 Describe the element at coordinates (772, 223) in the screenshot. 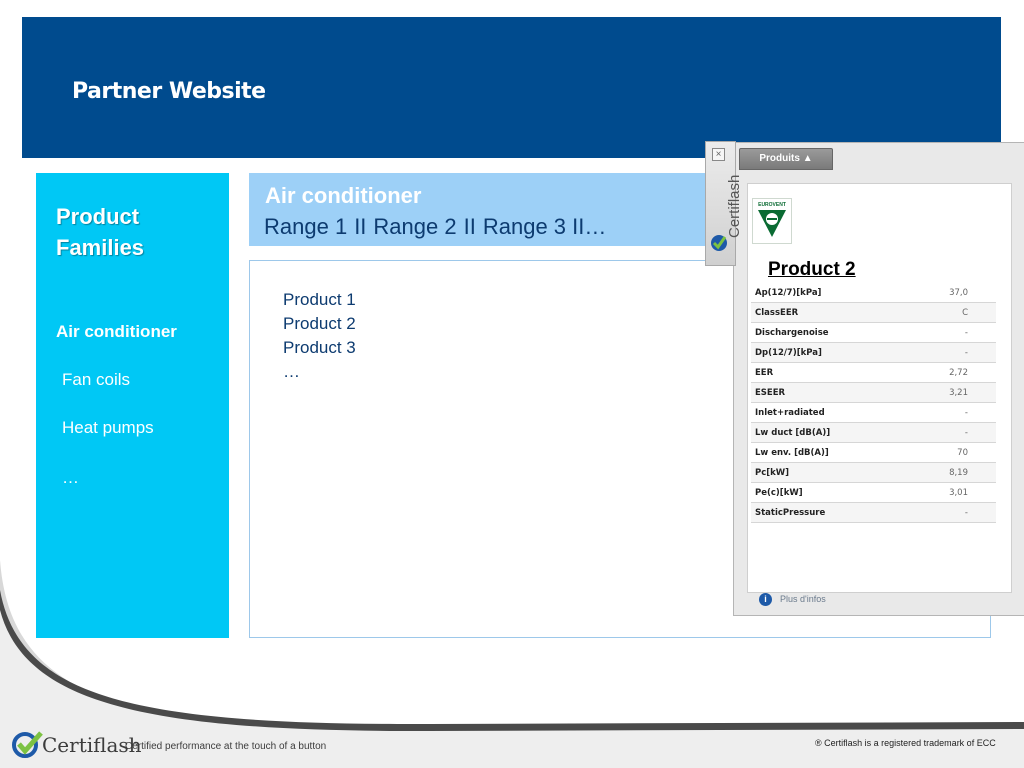

I see `eurovent-logo-icon` at that location.